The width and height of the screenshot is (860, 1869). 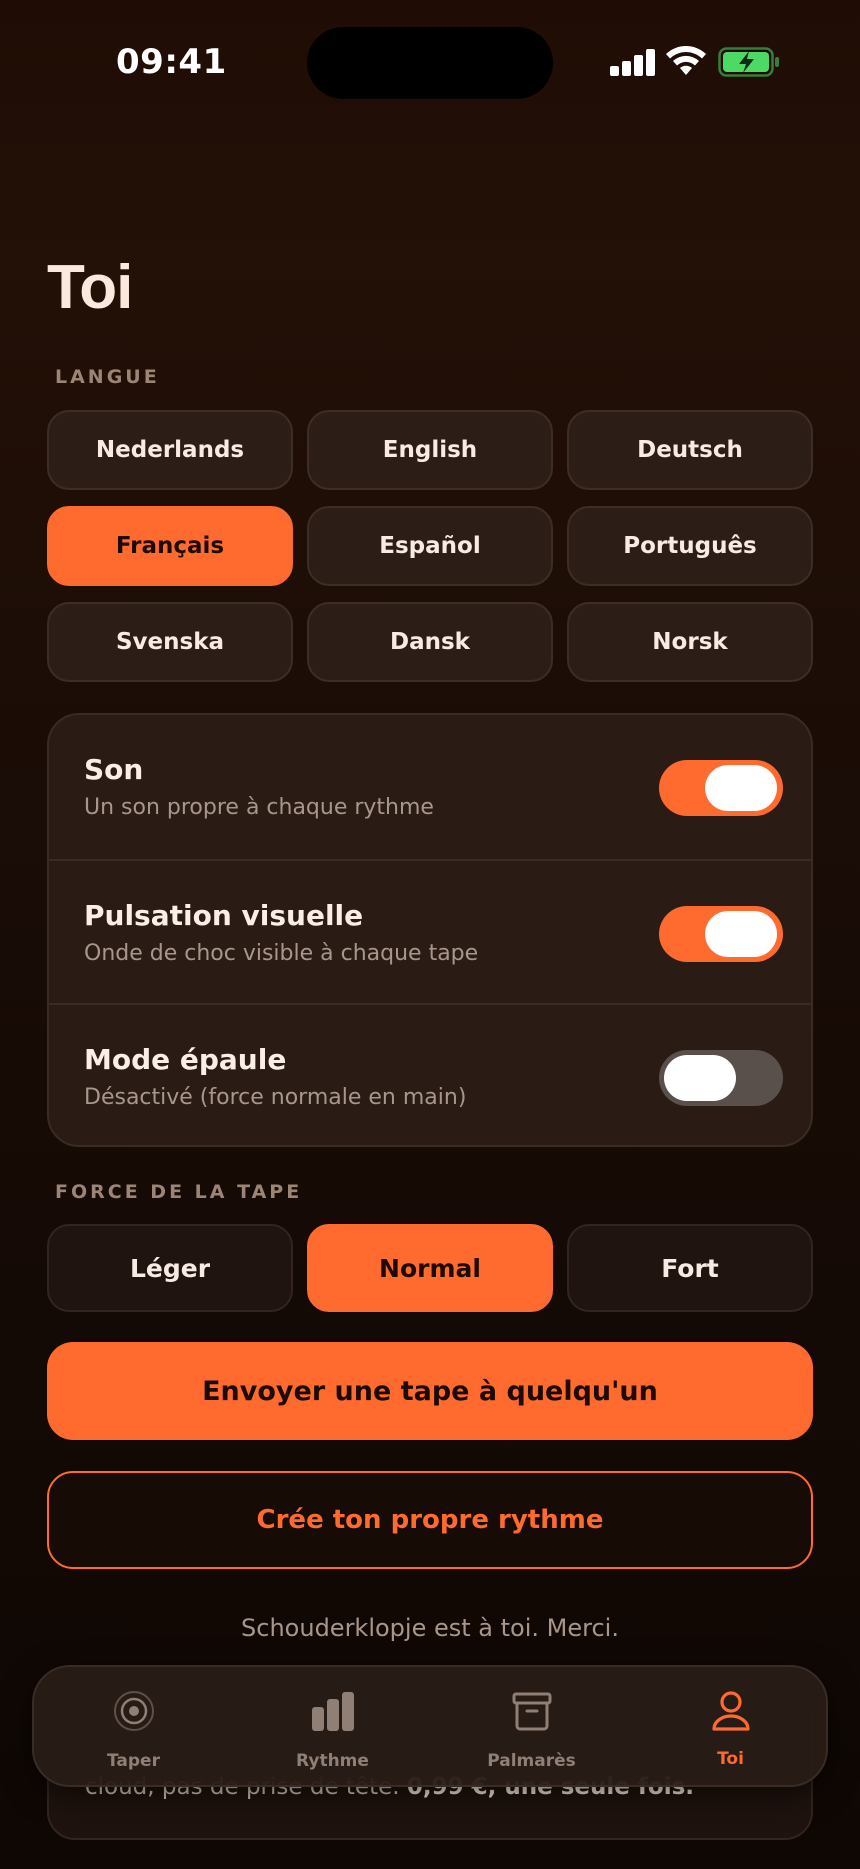 What do you see at coordinates (690, 1268) in the screenshot?
I see `force-option-strong: Fort` at bounding box center [690, 1268].